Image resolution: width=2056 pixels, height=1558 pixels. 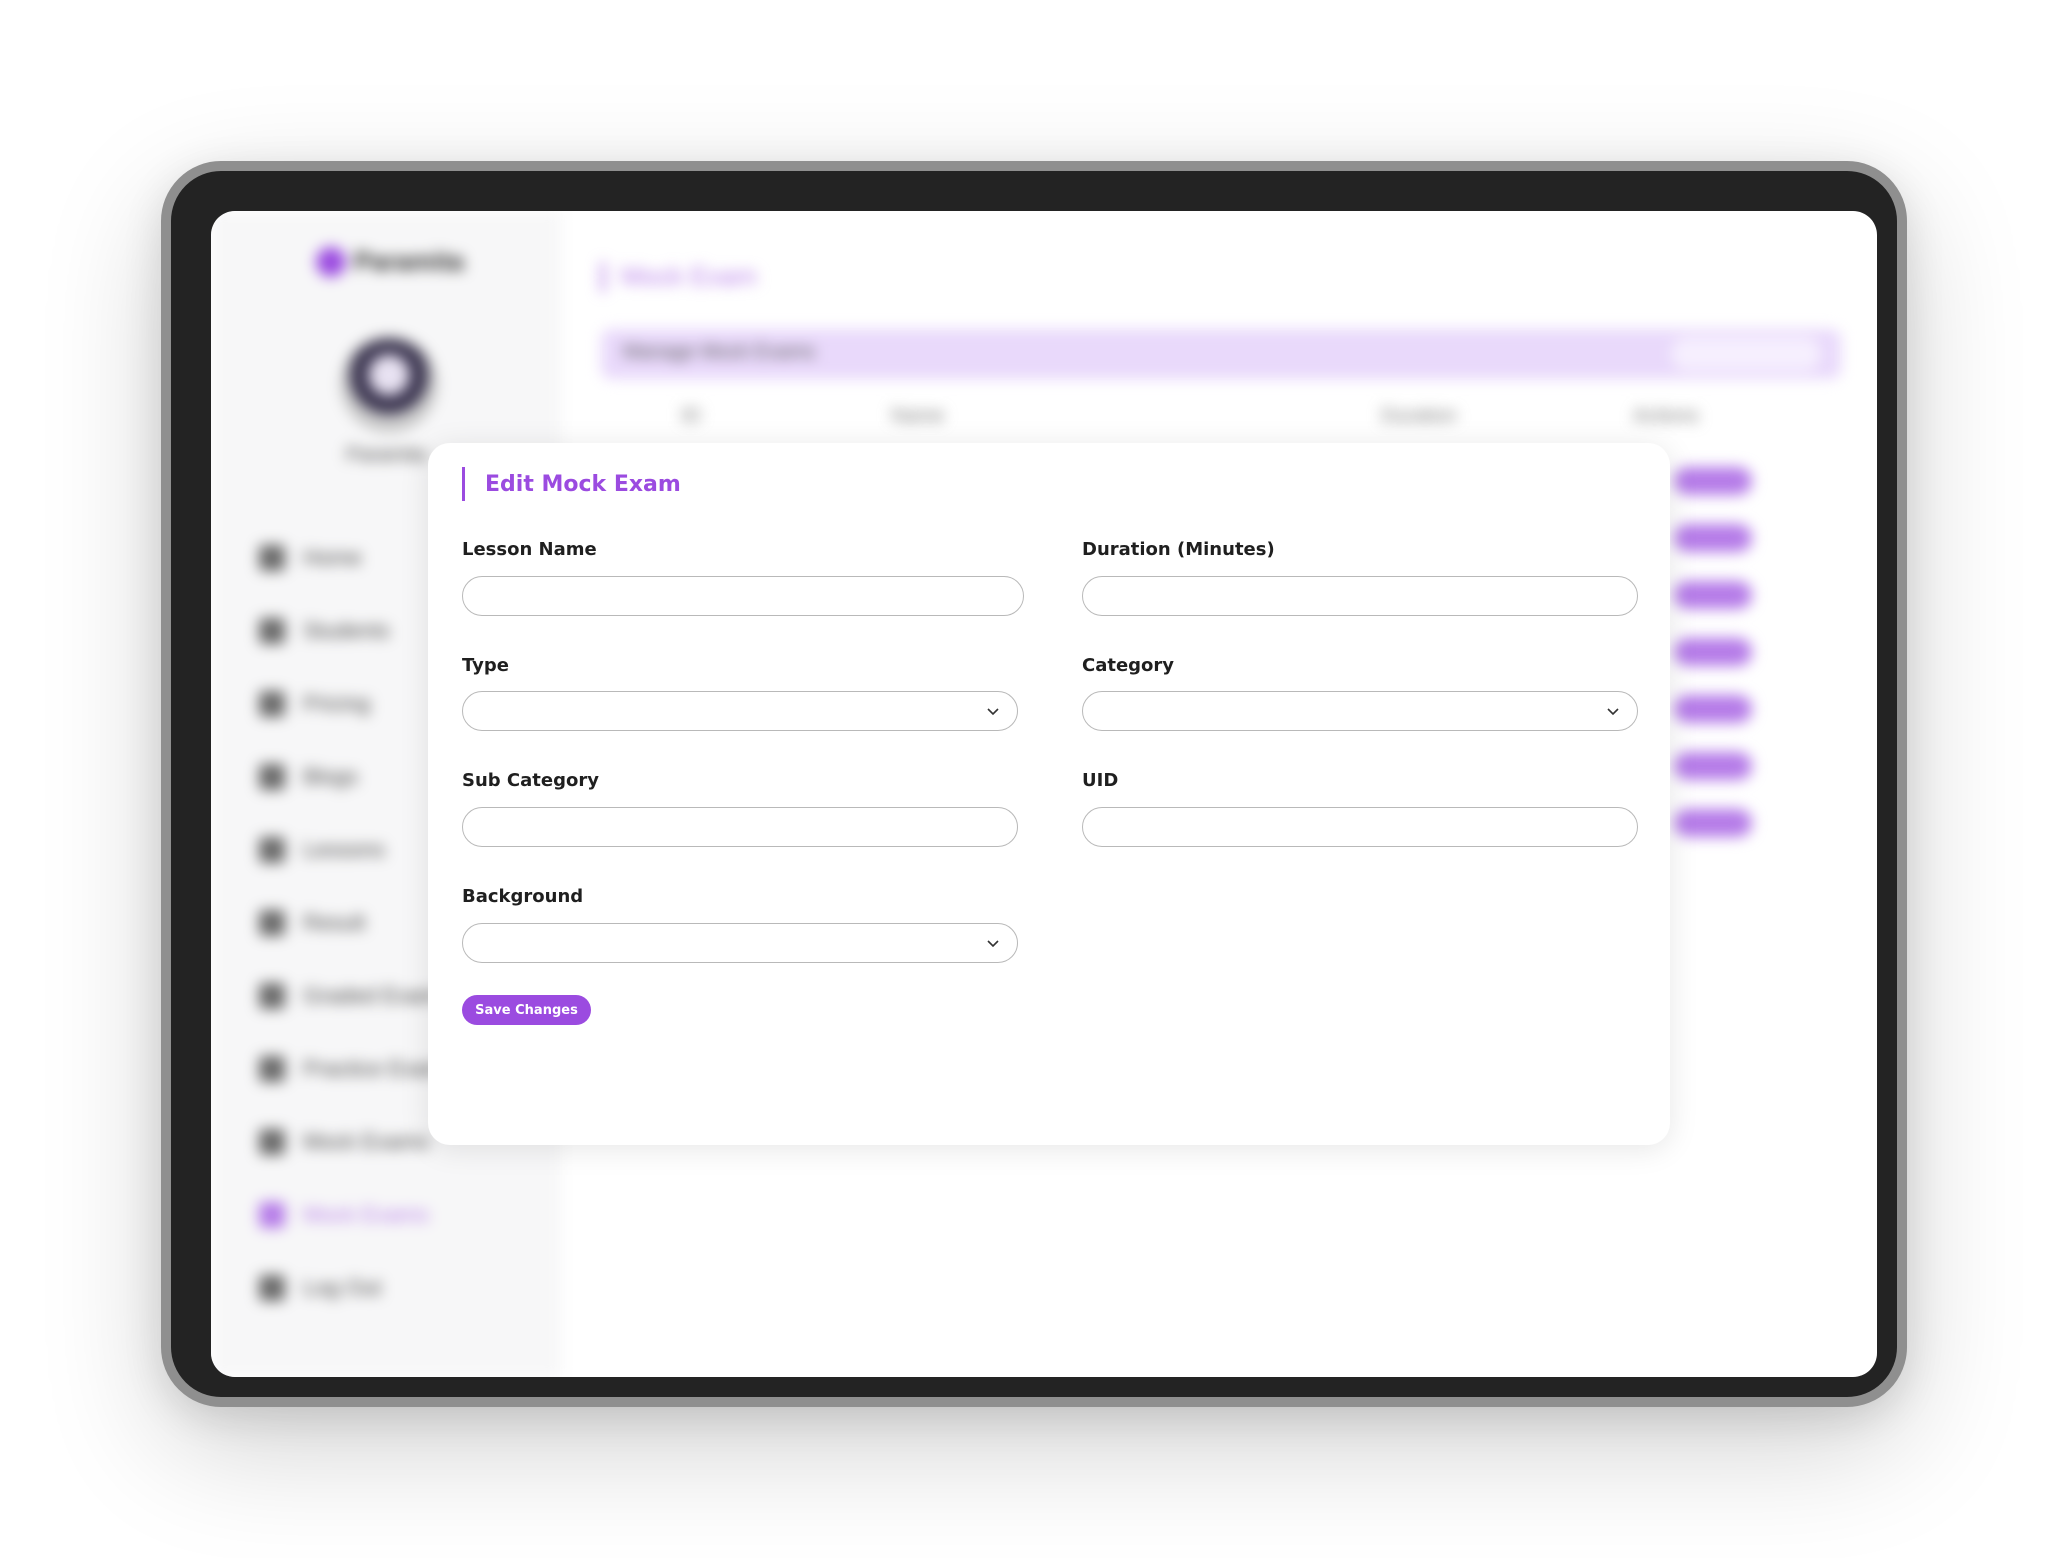 I want to click on type-label: Type, so click(x=485, y=665).